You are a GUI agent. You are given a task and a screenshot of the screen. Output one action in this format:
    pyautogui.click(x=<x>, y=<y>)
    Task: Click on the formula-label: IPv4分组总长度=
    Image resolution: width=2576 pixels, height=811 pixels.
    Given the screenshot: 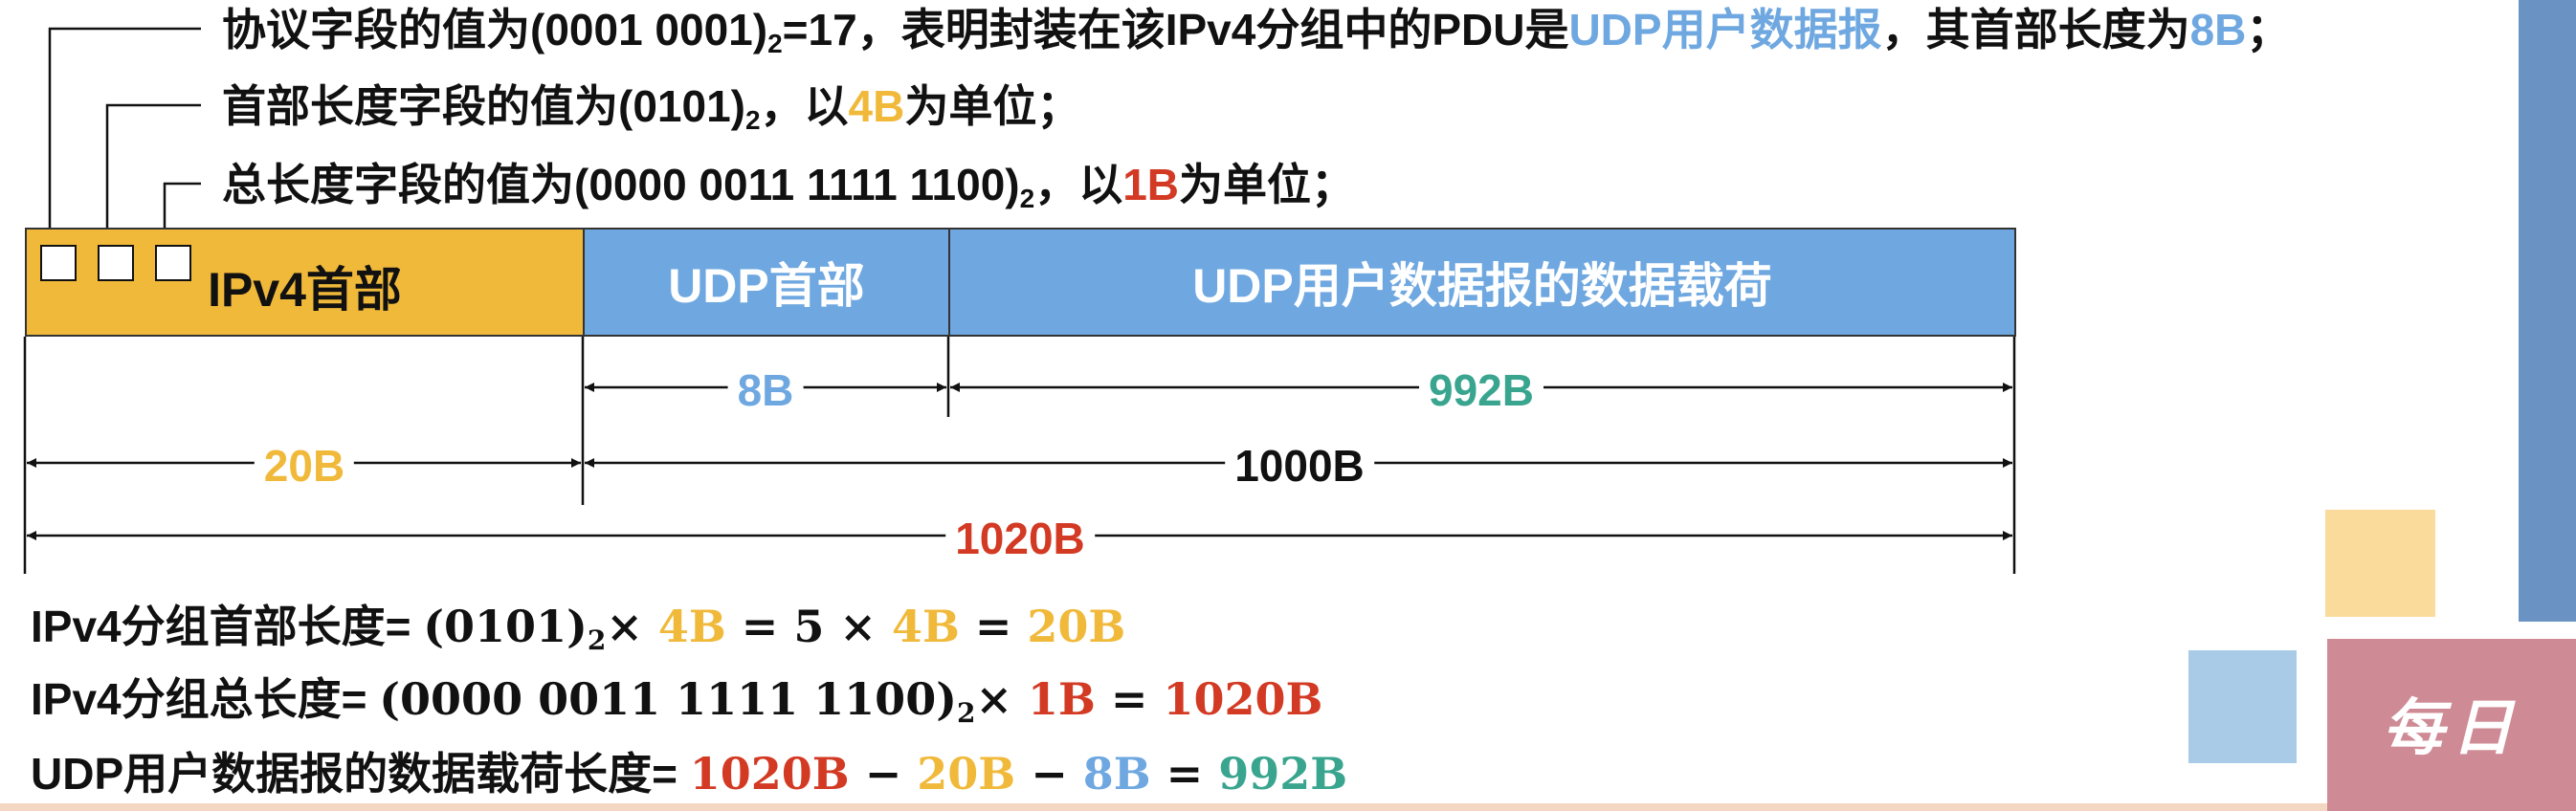 What is the action you would take?
    pyautogui.click(x=199, y=699)
    